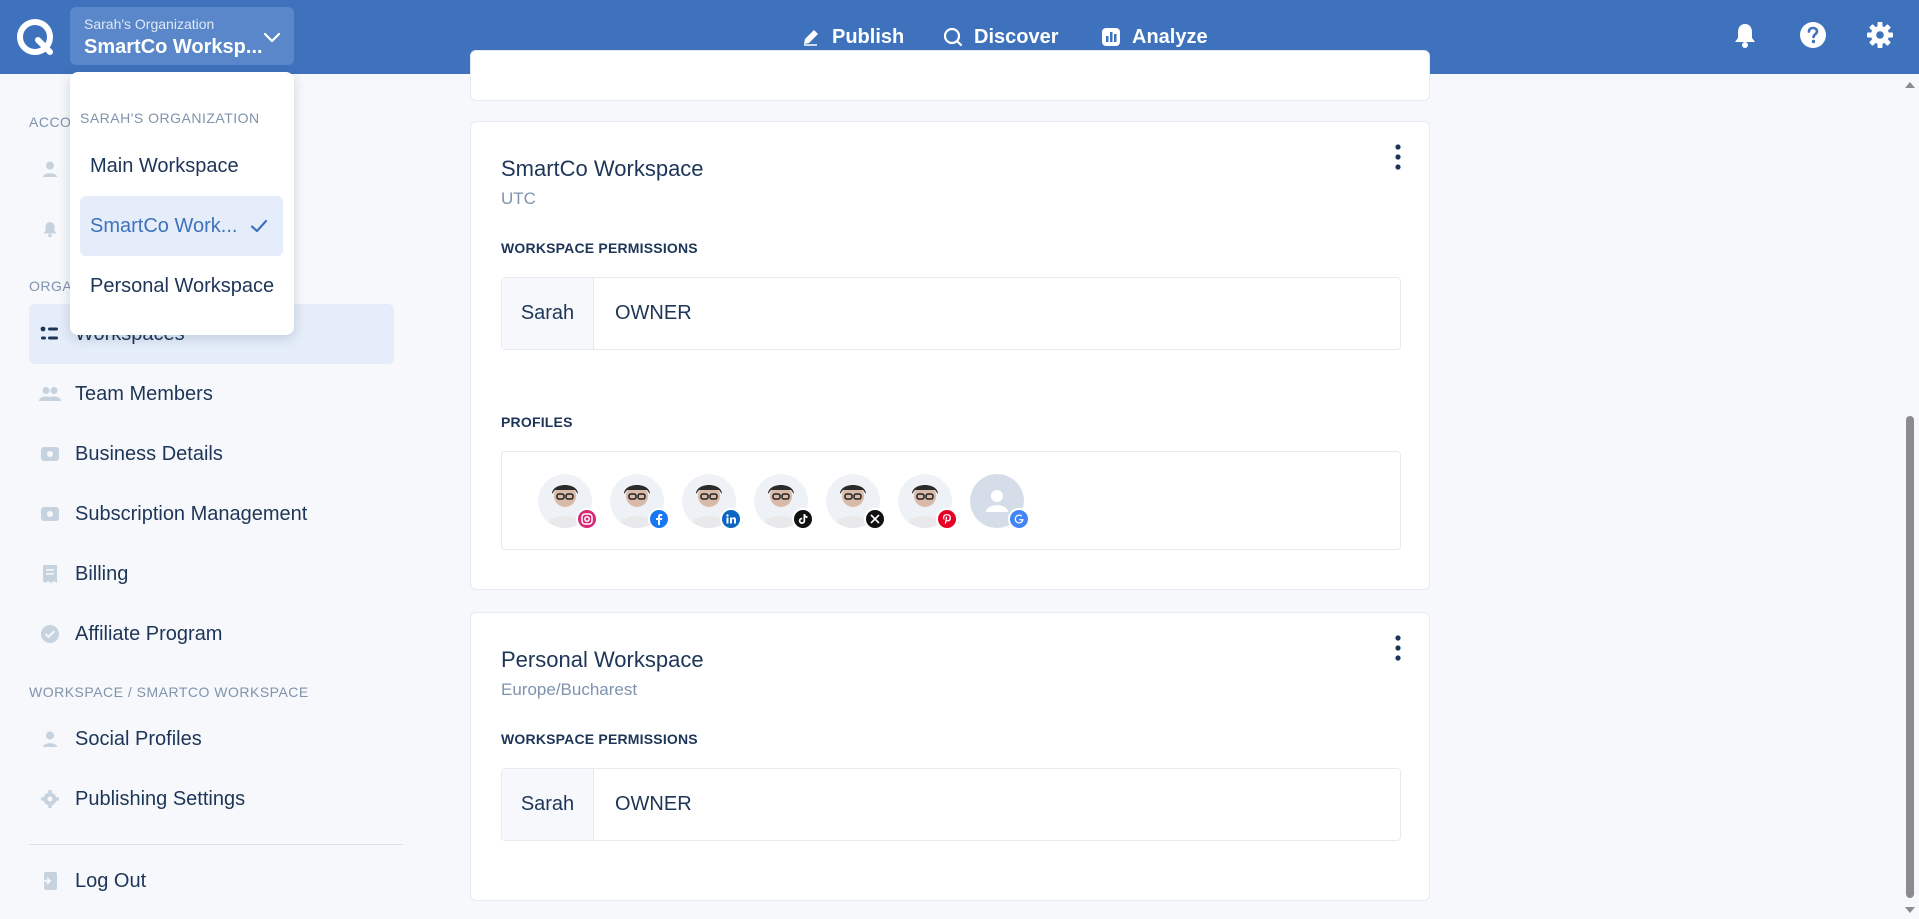 This screenshot has width=1919, height=919. Describe the element at coordinates (149, 453) in the screenshot. I see `sidebar-item-label: Business Details` at that location.